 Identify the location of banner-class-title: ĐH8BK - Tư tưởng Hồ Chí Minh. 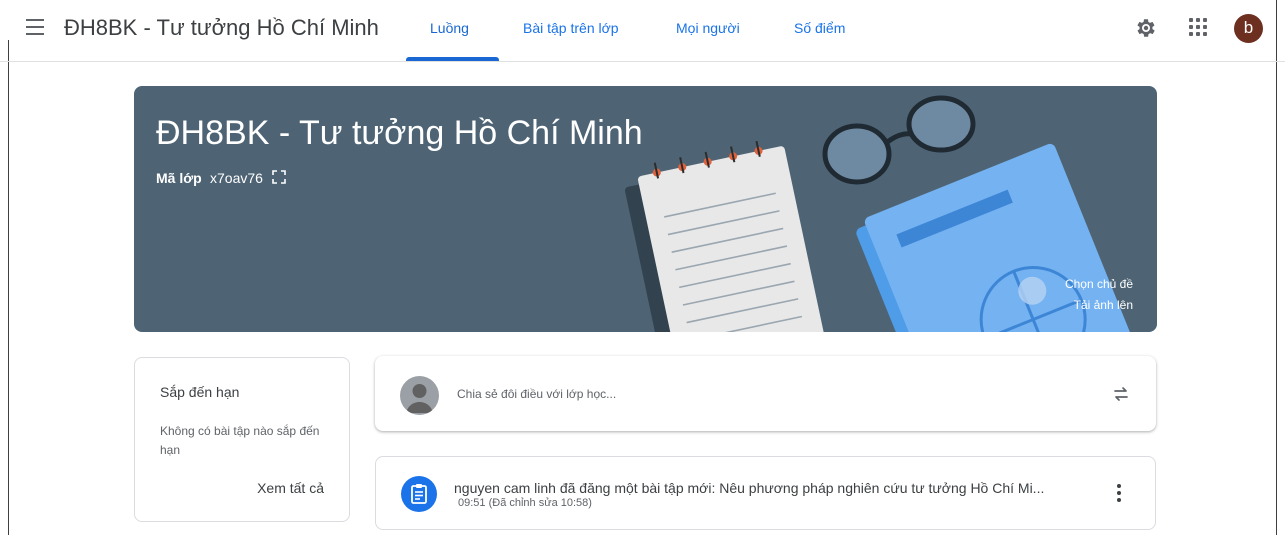
(399, 133).